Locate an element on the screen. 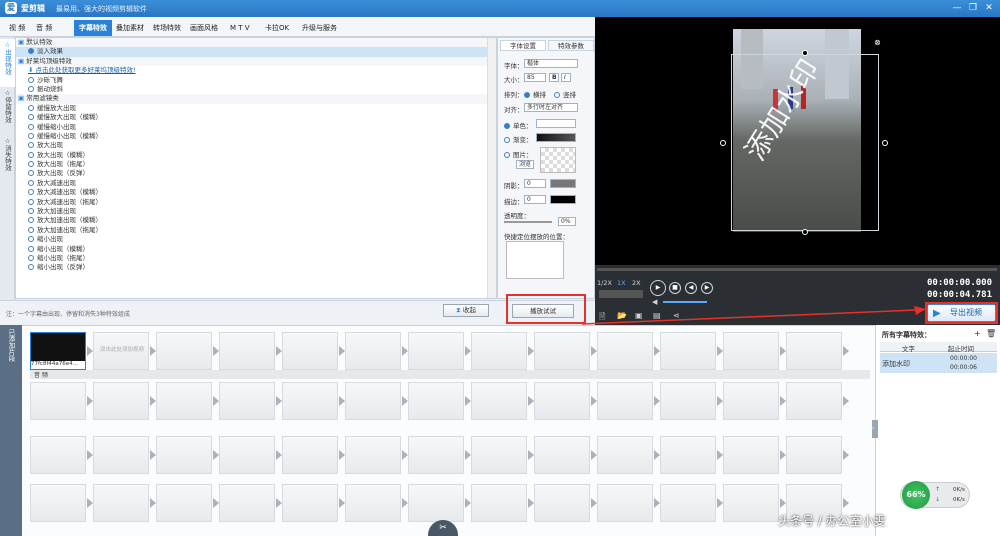 The image size is (1000, 536). progress-bar is located at coordinates (797, 269).